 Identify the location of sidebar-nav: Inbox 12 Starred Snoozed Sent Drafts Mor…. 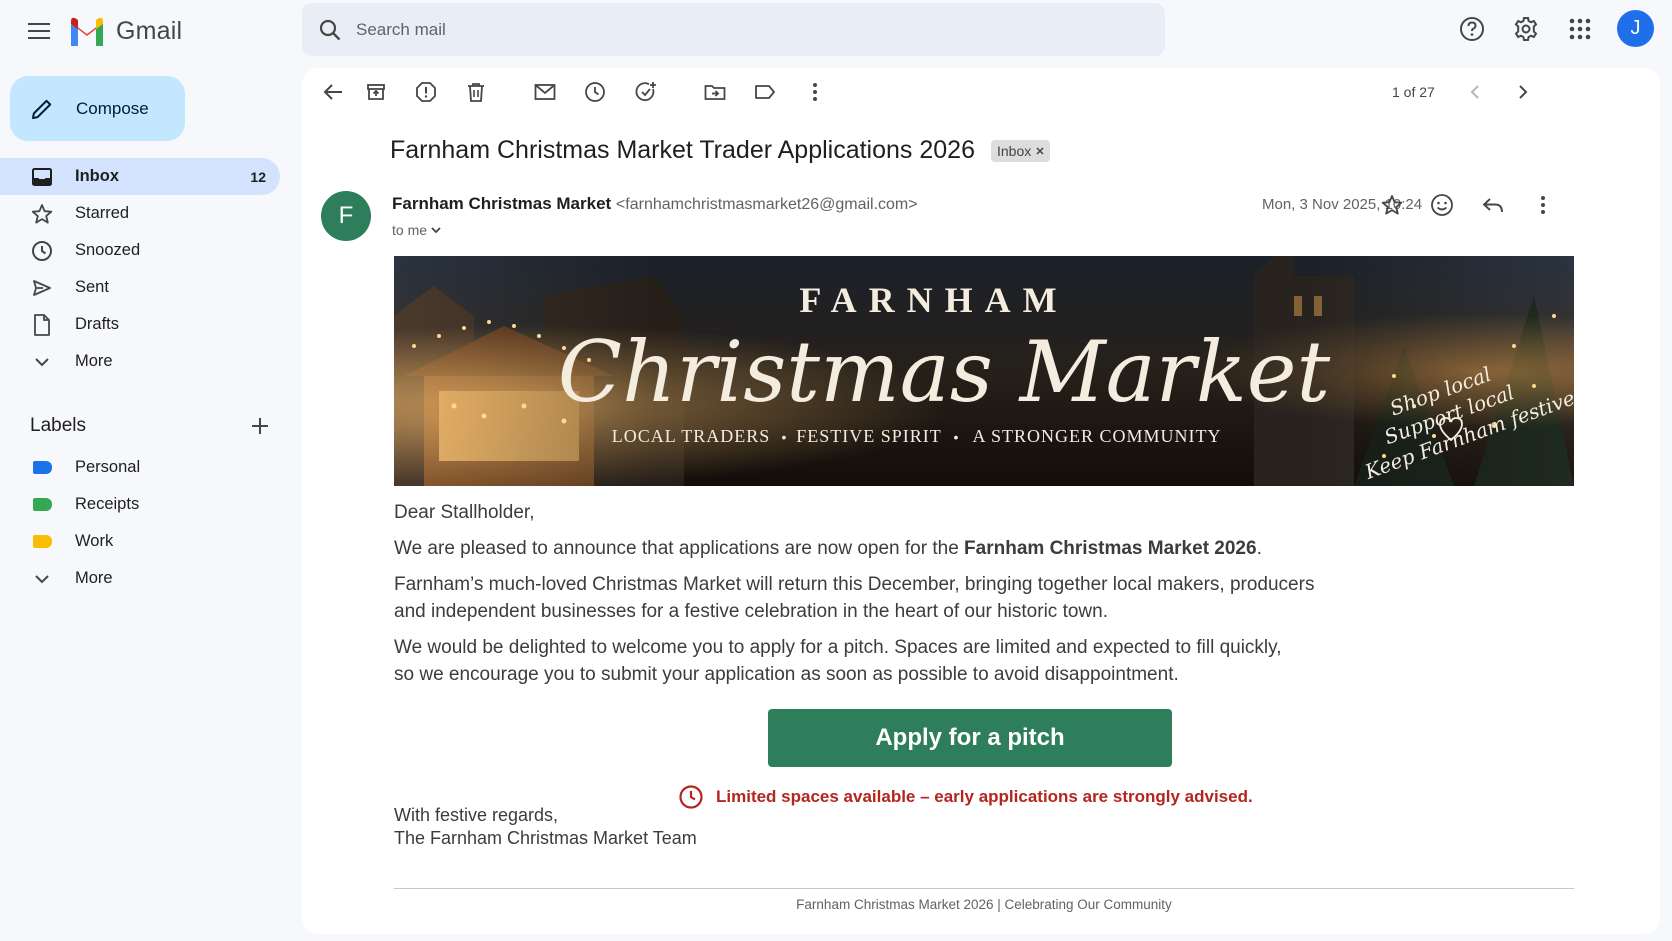
(140, 269).